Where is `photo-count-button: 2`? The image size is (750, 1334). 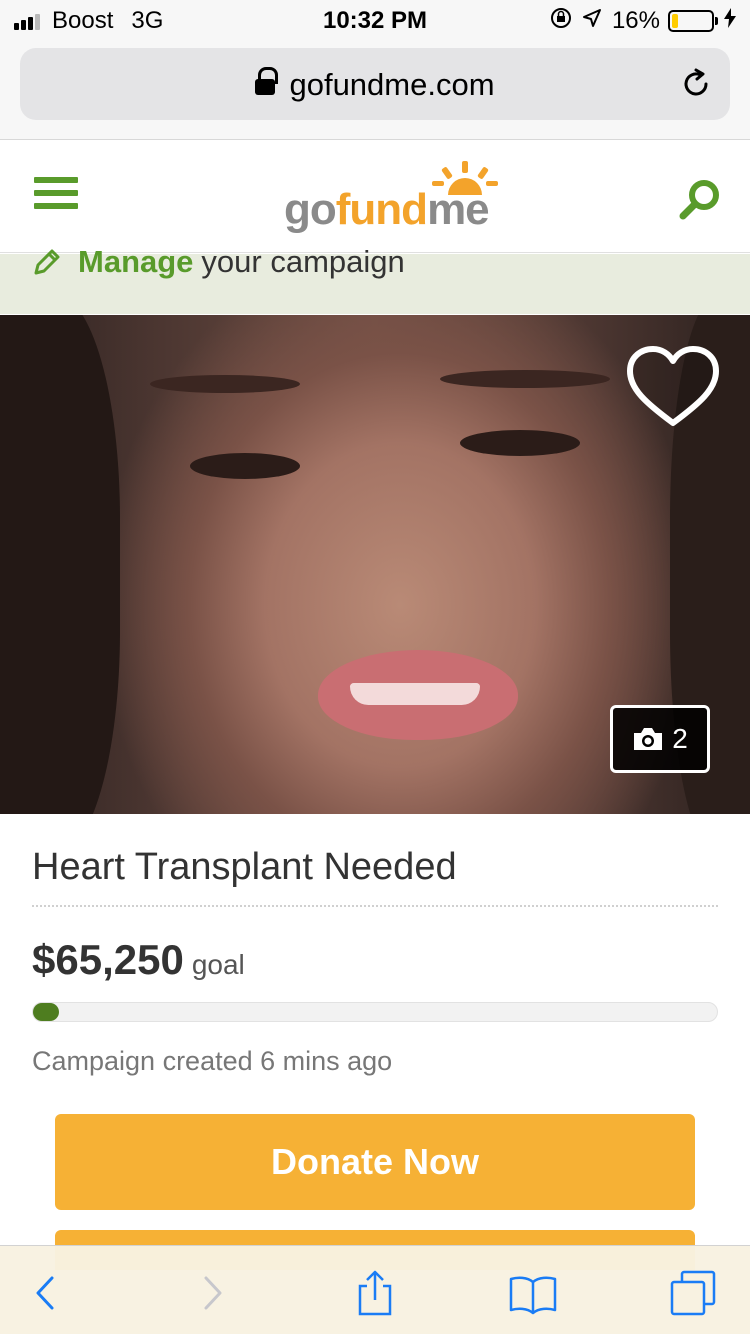
photo-count-button: 2 is located at coordinates (660, 739).